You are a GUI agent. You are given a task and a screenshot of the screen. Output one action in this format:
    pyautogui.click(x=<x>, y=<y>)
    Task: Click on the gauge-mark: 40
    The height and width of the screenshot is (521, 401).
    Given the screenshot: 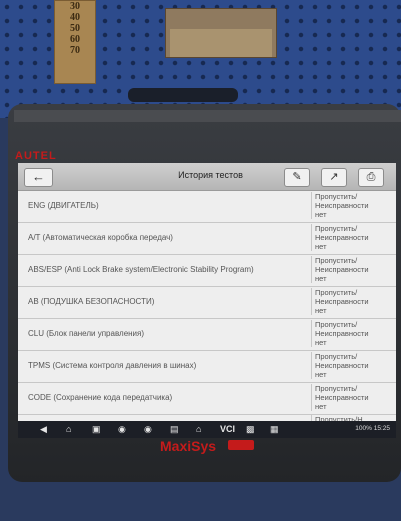 What is the action you would take?
    pyautogui.click(x=75, y=17)
    